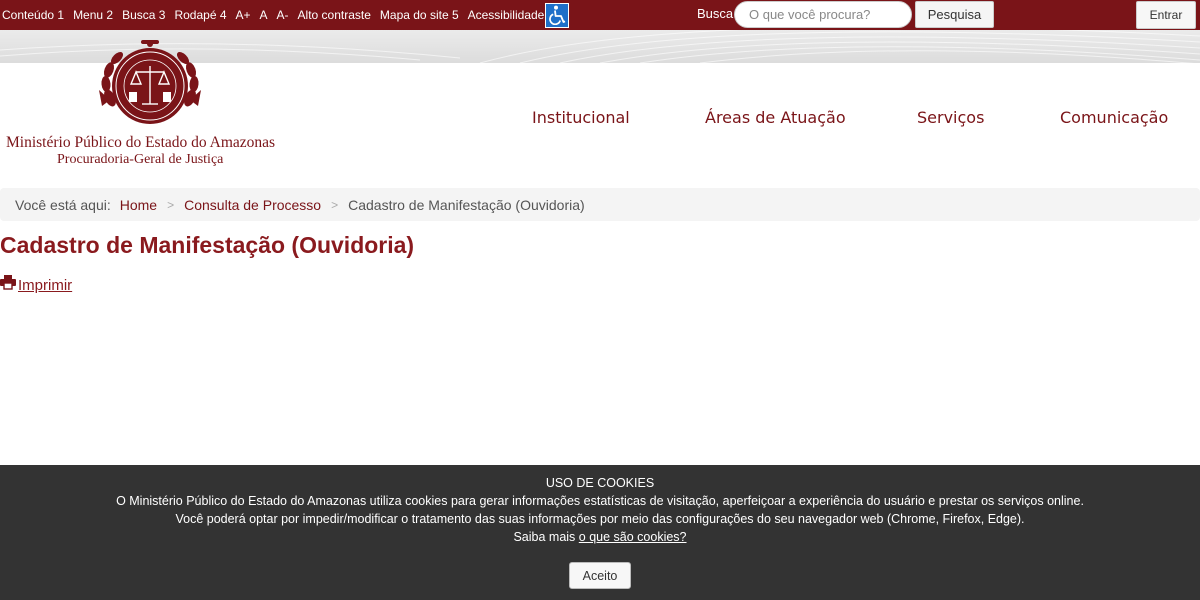 This screenshot has width=1200, height=600. I want to click on skip-content-link: Conteúdo 1, so click(33, 15).